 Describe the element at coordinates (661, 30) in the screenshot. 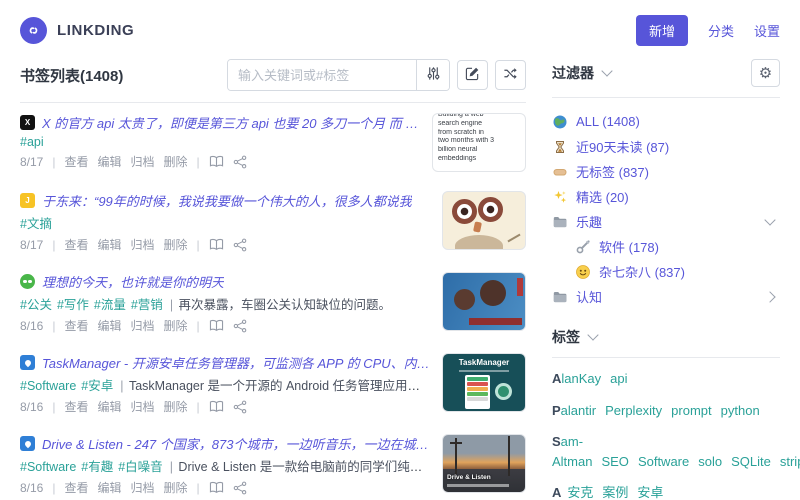

I see `add-bookmark-button: 新增` at that location.